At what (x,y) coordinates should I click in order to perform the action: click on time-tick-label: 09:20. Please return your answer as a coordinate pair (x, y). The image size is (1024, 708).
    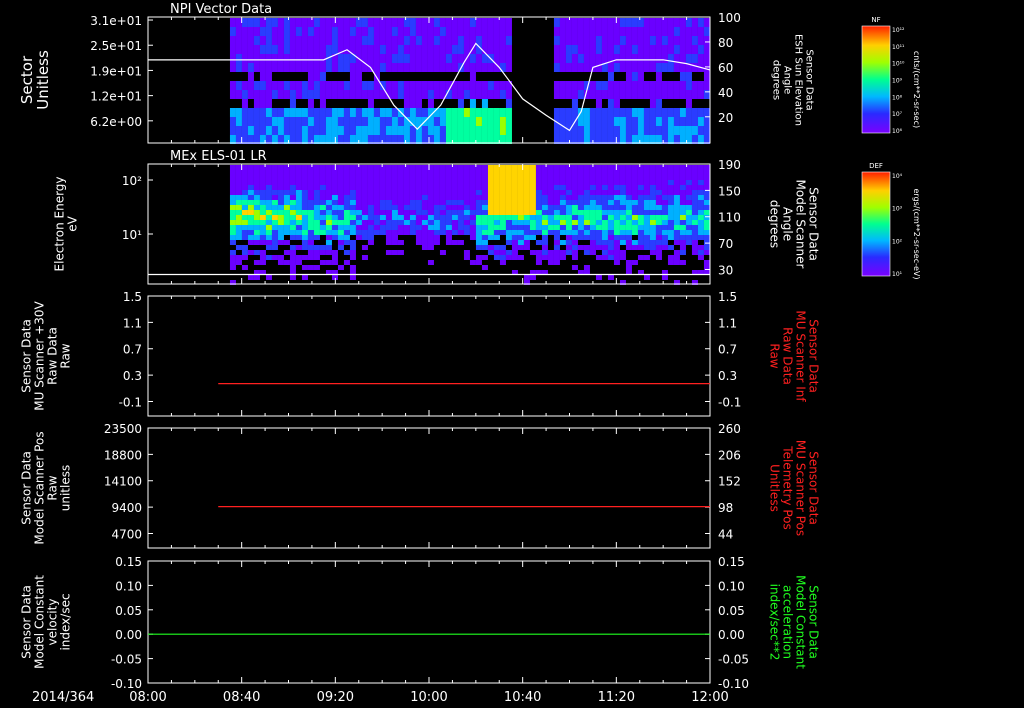
    Looking at the image, I should click on (335, 697).